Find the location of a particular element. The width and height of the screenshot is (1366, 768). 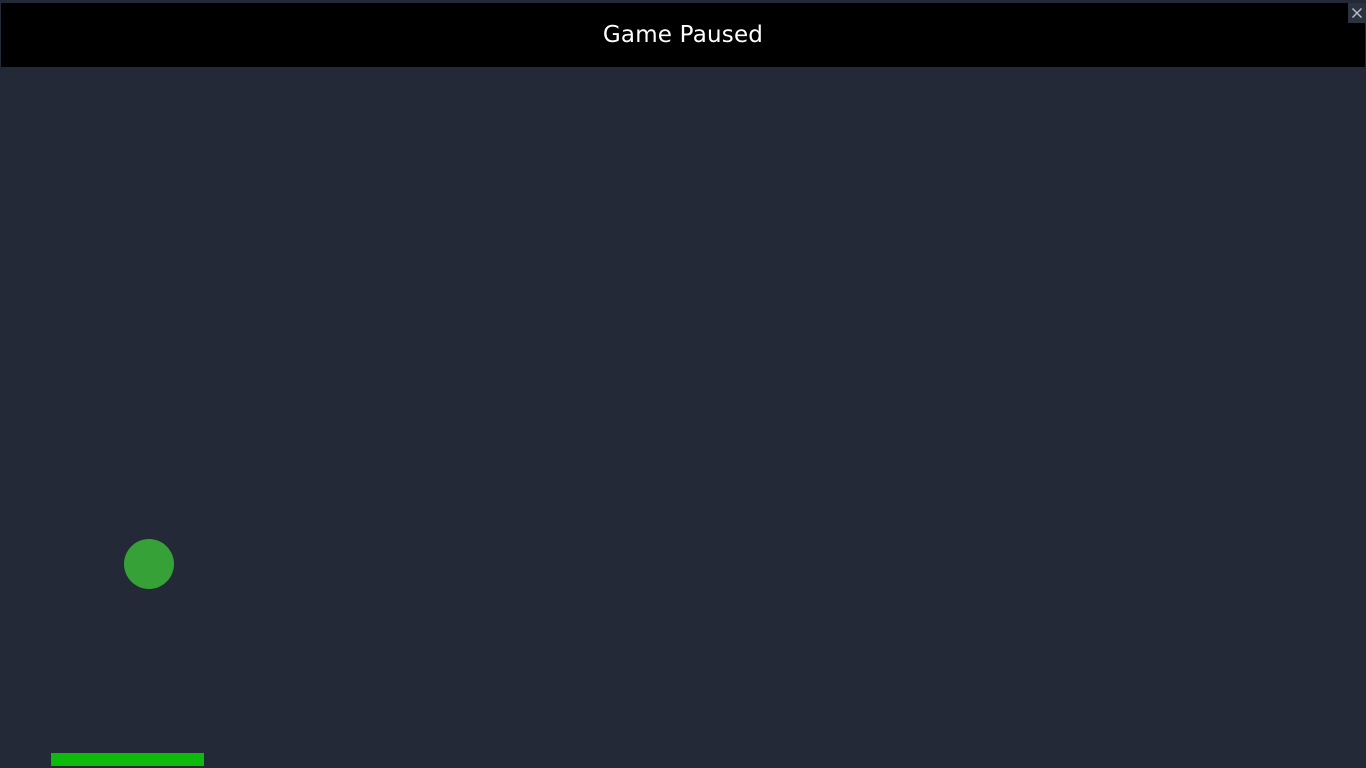

close-icon is located at coordinates (1357, 13).